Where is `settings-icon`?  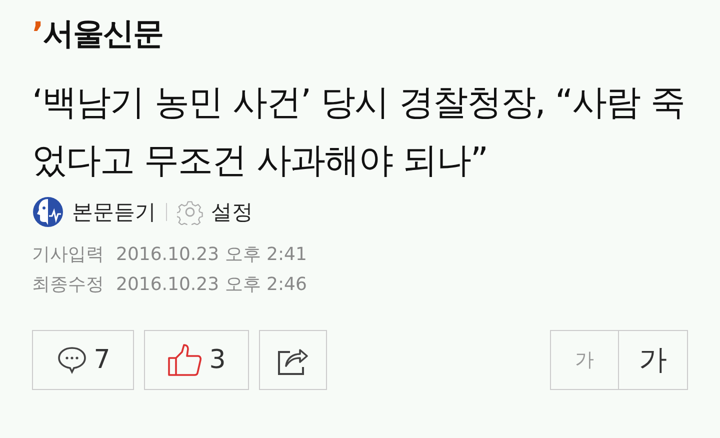
settings-icon is located at coordinates (190, 212).